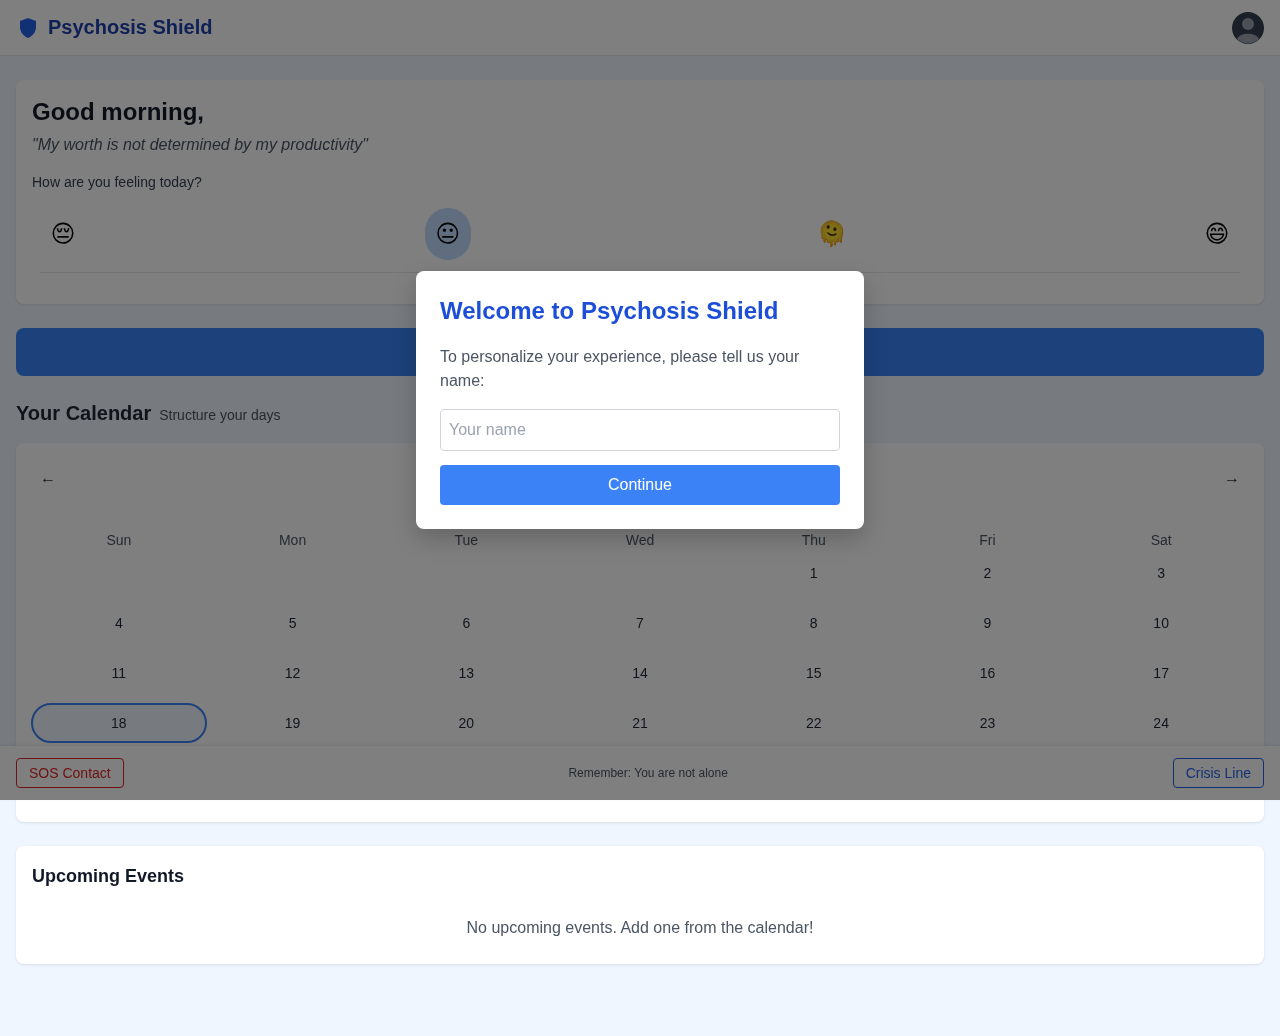  Describe the element at coordinates (119, 540) in the screenshot. I see `weekday-label: Sun` at that location.